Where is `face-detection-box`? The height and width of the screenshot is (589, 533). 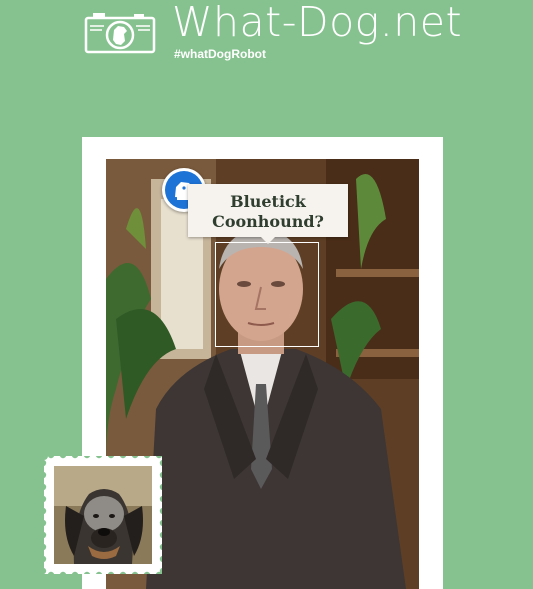 face-detection-box is located at coordinates (267, 294).